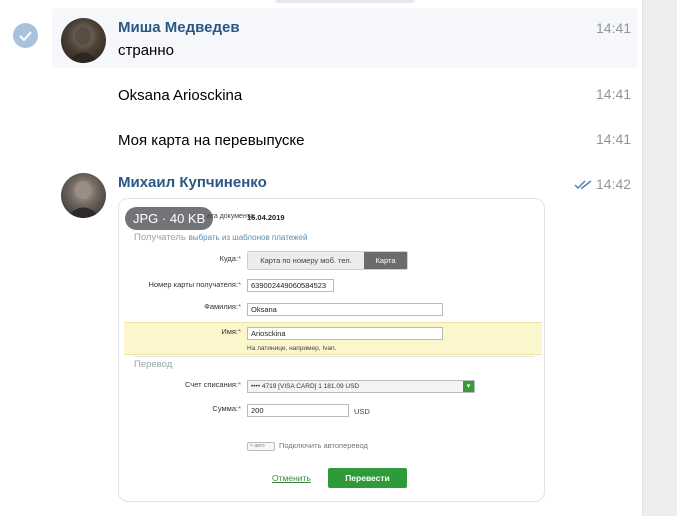 The image size is (677, 516). What do you see at coordinates (345, 333) in the screenshot?
I see `name-field: Ariosckina` at bounding box center [345, 333].